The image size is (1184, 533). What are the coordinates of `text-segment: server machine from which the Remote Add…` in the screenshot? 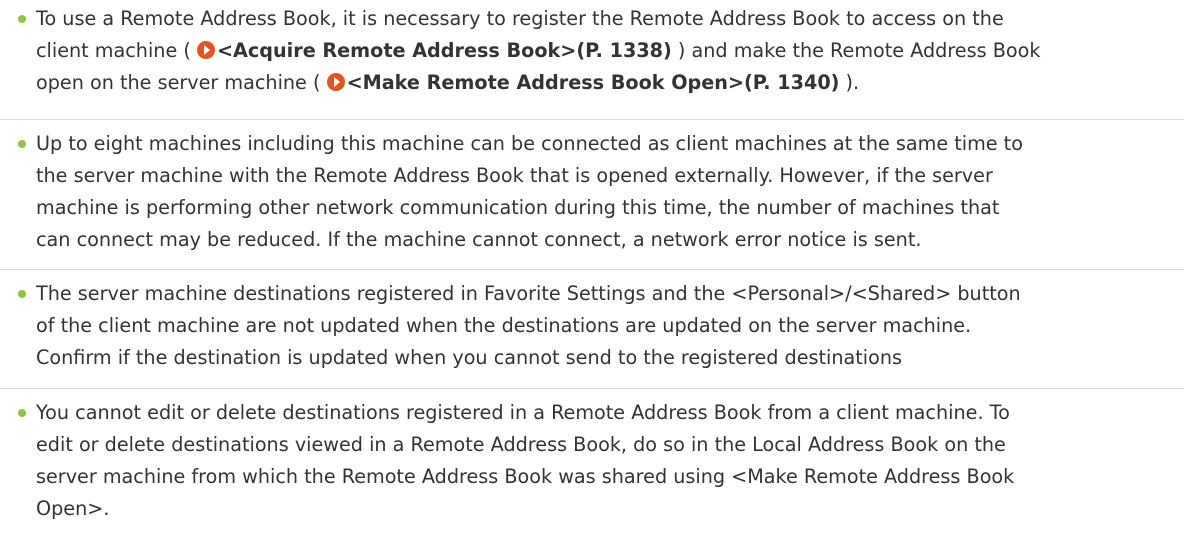 It's located at (525, 476).